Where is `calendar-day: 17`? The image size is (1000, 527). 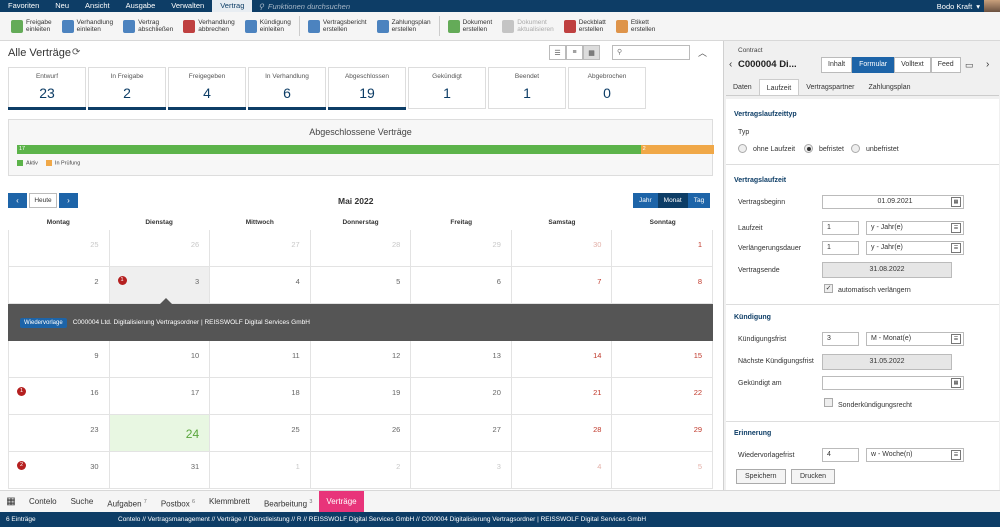 calendar-day: 17 is located at coordinates (160, 396).